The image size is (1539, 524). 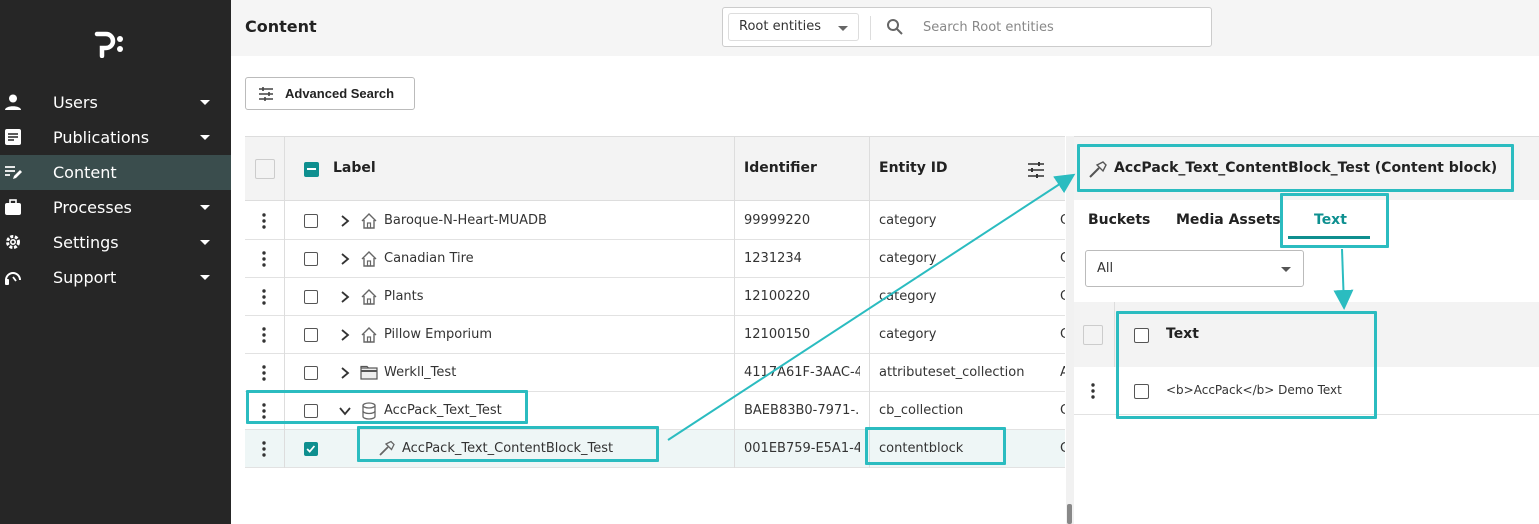 I want to click on table-row: Baroque-N-Heart-MUADB 99999220 category C, so click(x=655, y=221).